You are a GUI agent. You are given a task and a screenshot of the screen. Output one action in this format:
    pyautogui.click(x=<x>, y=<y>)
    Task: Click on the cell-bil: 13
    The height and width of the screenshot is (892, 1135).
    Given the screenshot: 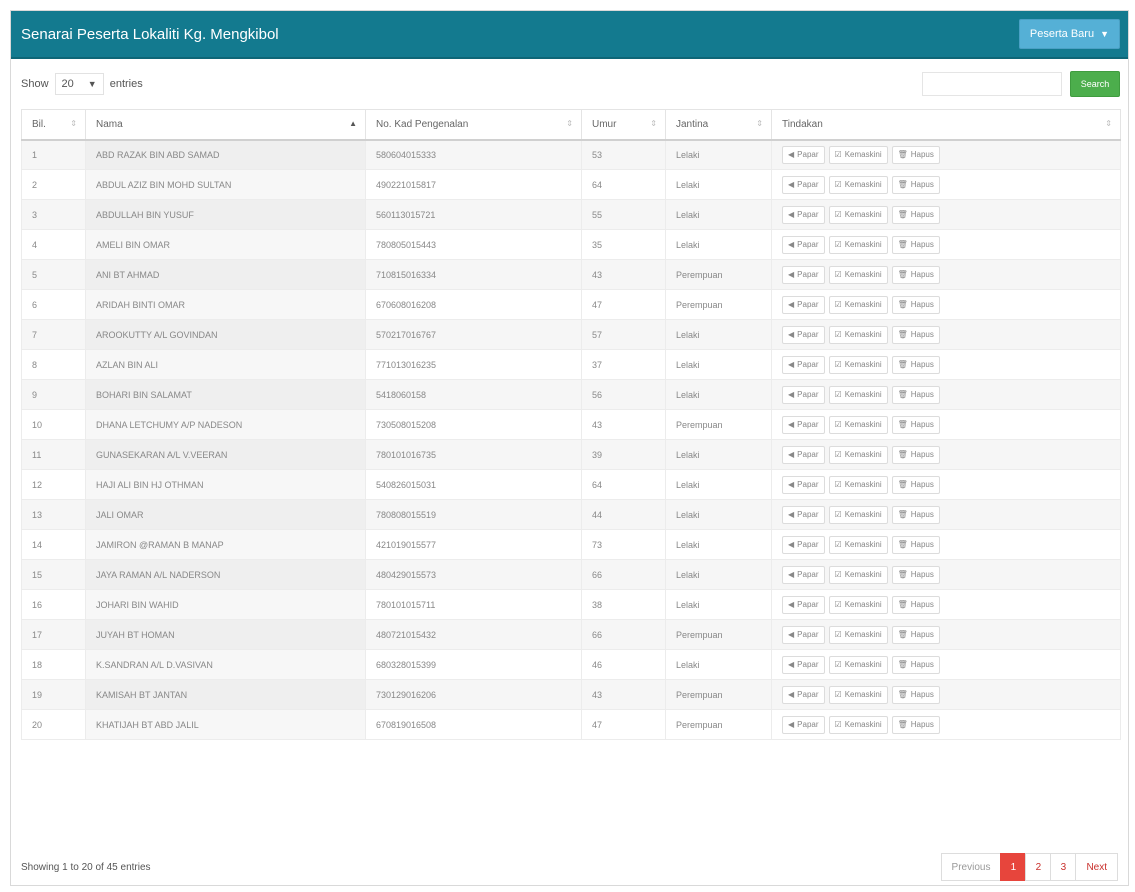 What is the action you would take?
    pyautogui.click(x=53, y=514)
    